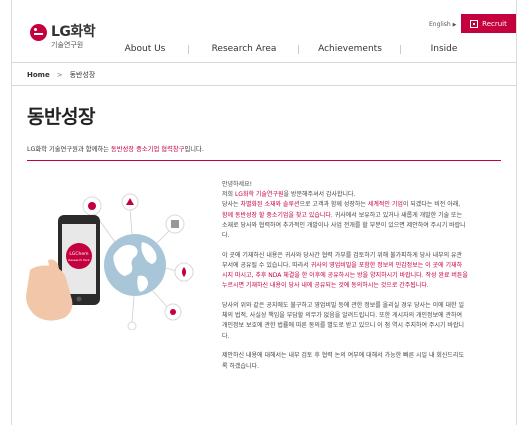  Describe the element at coordinates (266, 265) in the screenshot. I see `text-span: 부서에 공유될 수 있습니다. 따라서` at that location.